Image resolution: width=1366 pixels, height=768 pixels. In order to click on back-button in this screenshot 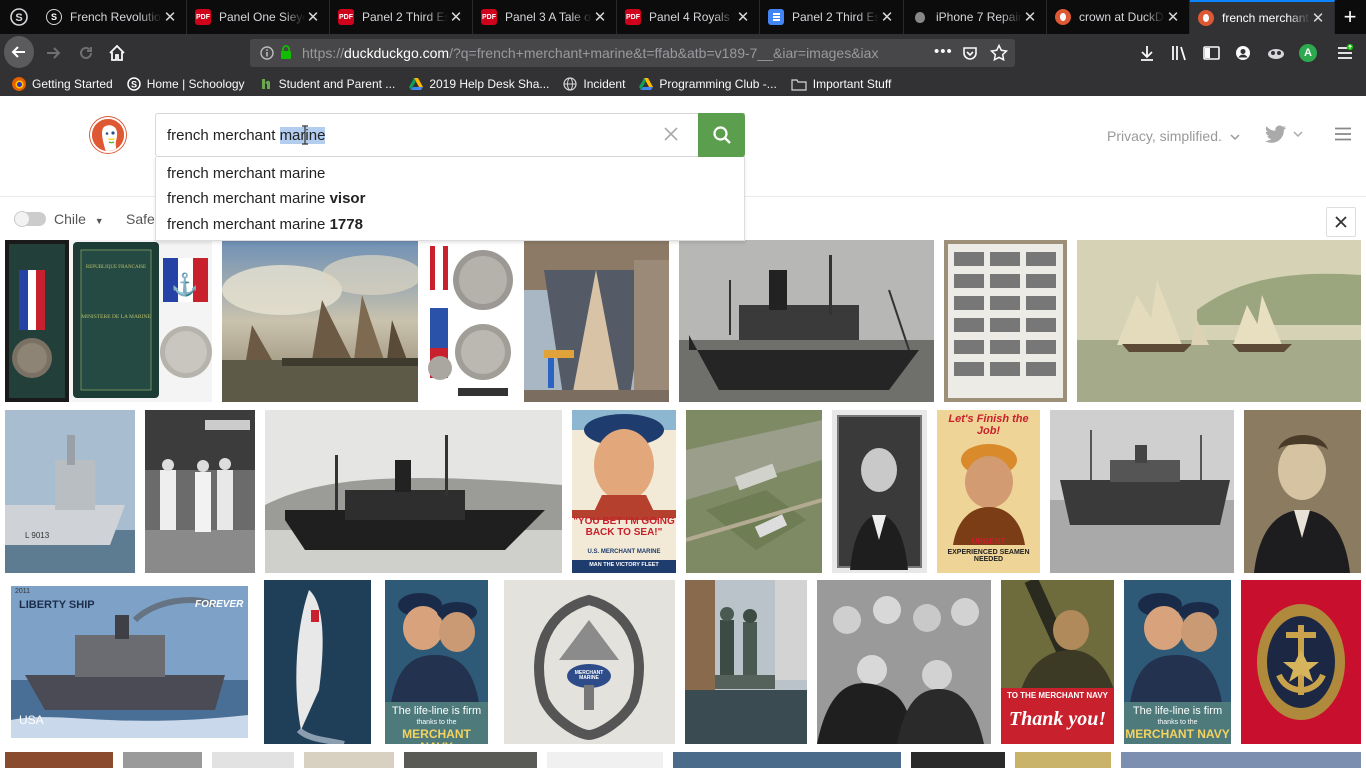, I will do `click(19, 52)`.